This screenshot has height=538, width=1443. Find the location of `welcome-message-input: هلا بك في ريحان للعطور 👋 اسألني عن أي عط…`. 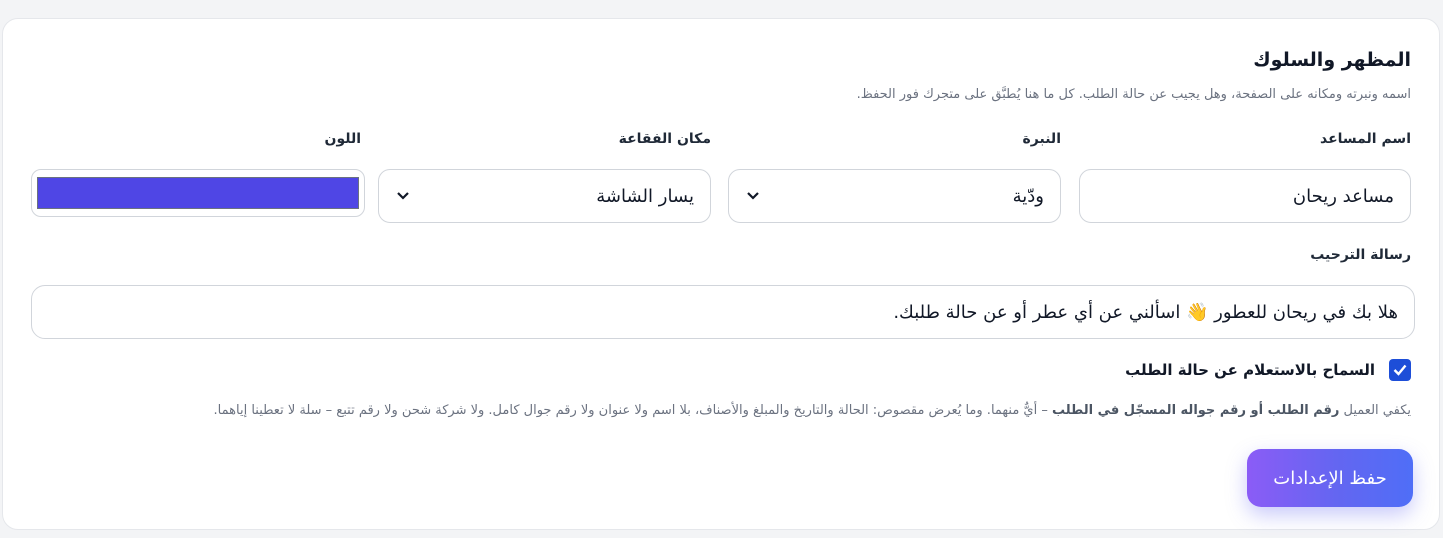

welcome-message-input: هلا بك في ريحان للعطور 👋 اسألني عن أي عط… is located at coordinates (723, 312).